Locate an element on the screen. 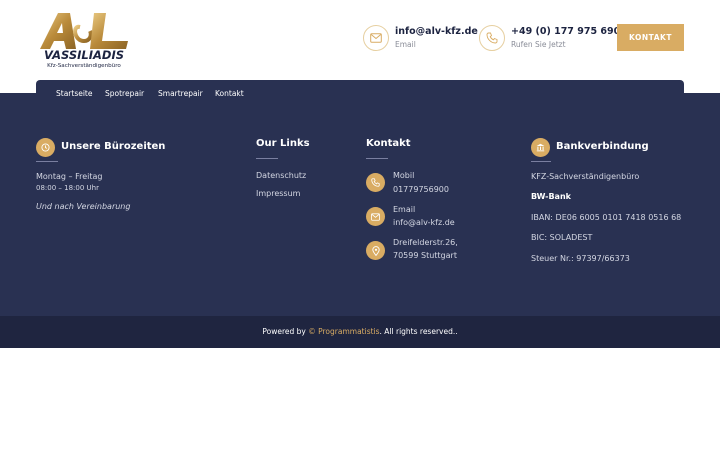 The width and height of the screenshot is (720, 450). links-title-underline is located at coordinates (267, 158).